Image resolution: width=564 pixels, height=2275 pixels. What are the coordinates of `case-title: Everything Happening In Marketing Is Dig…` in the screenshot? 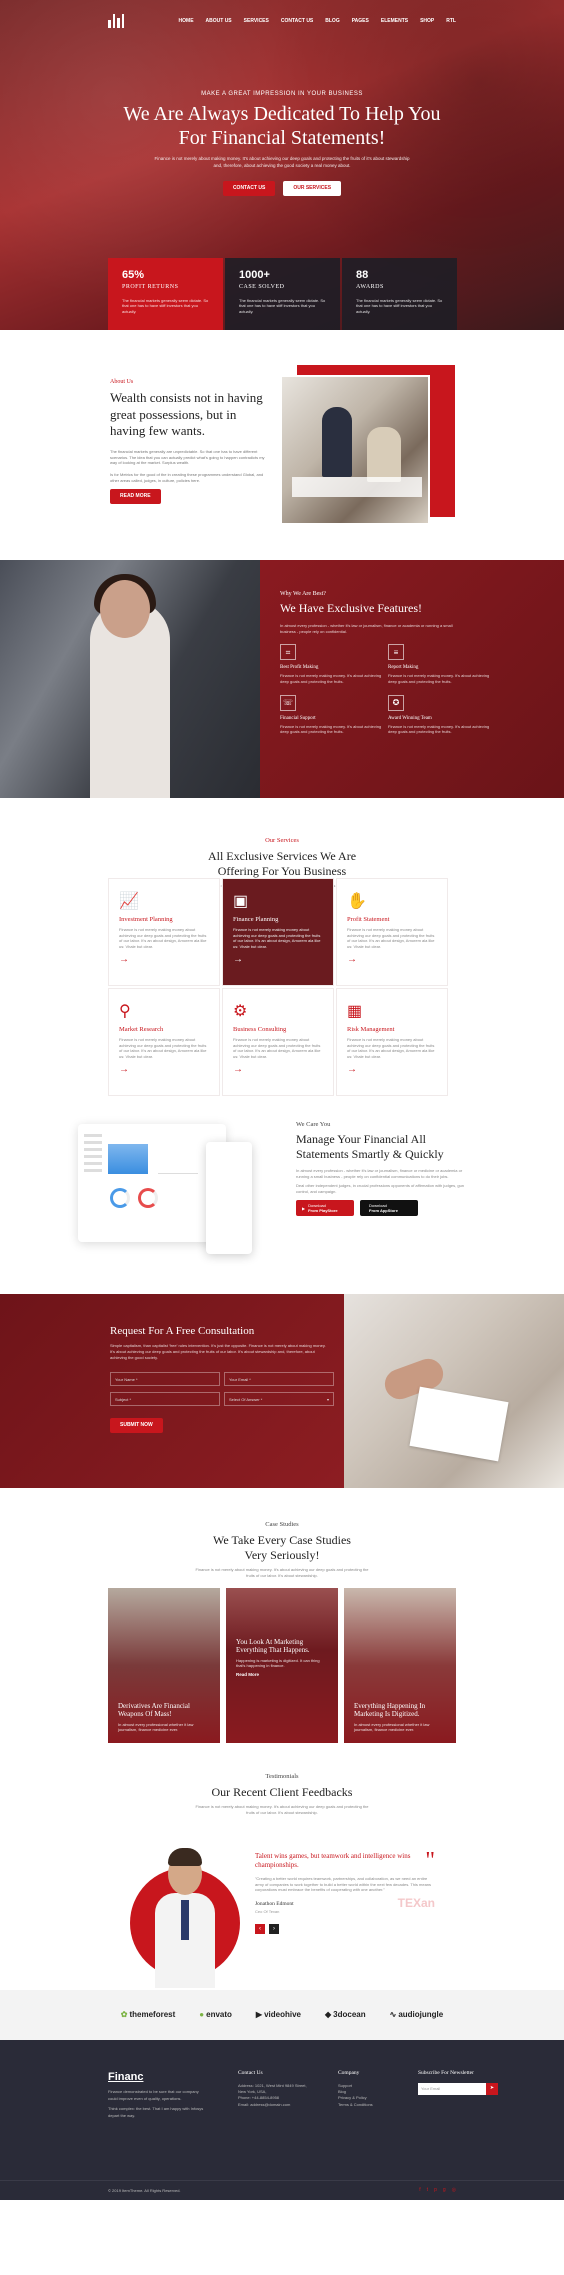 It's located at (390, 1710).